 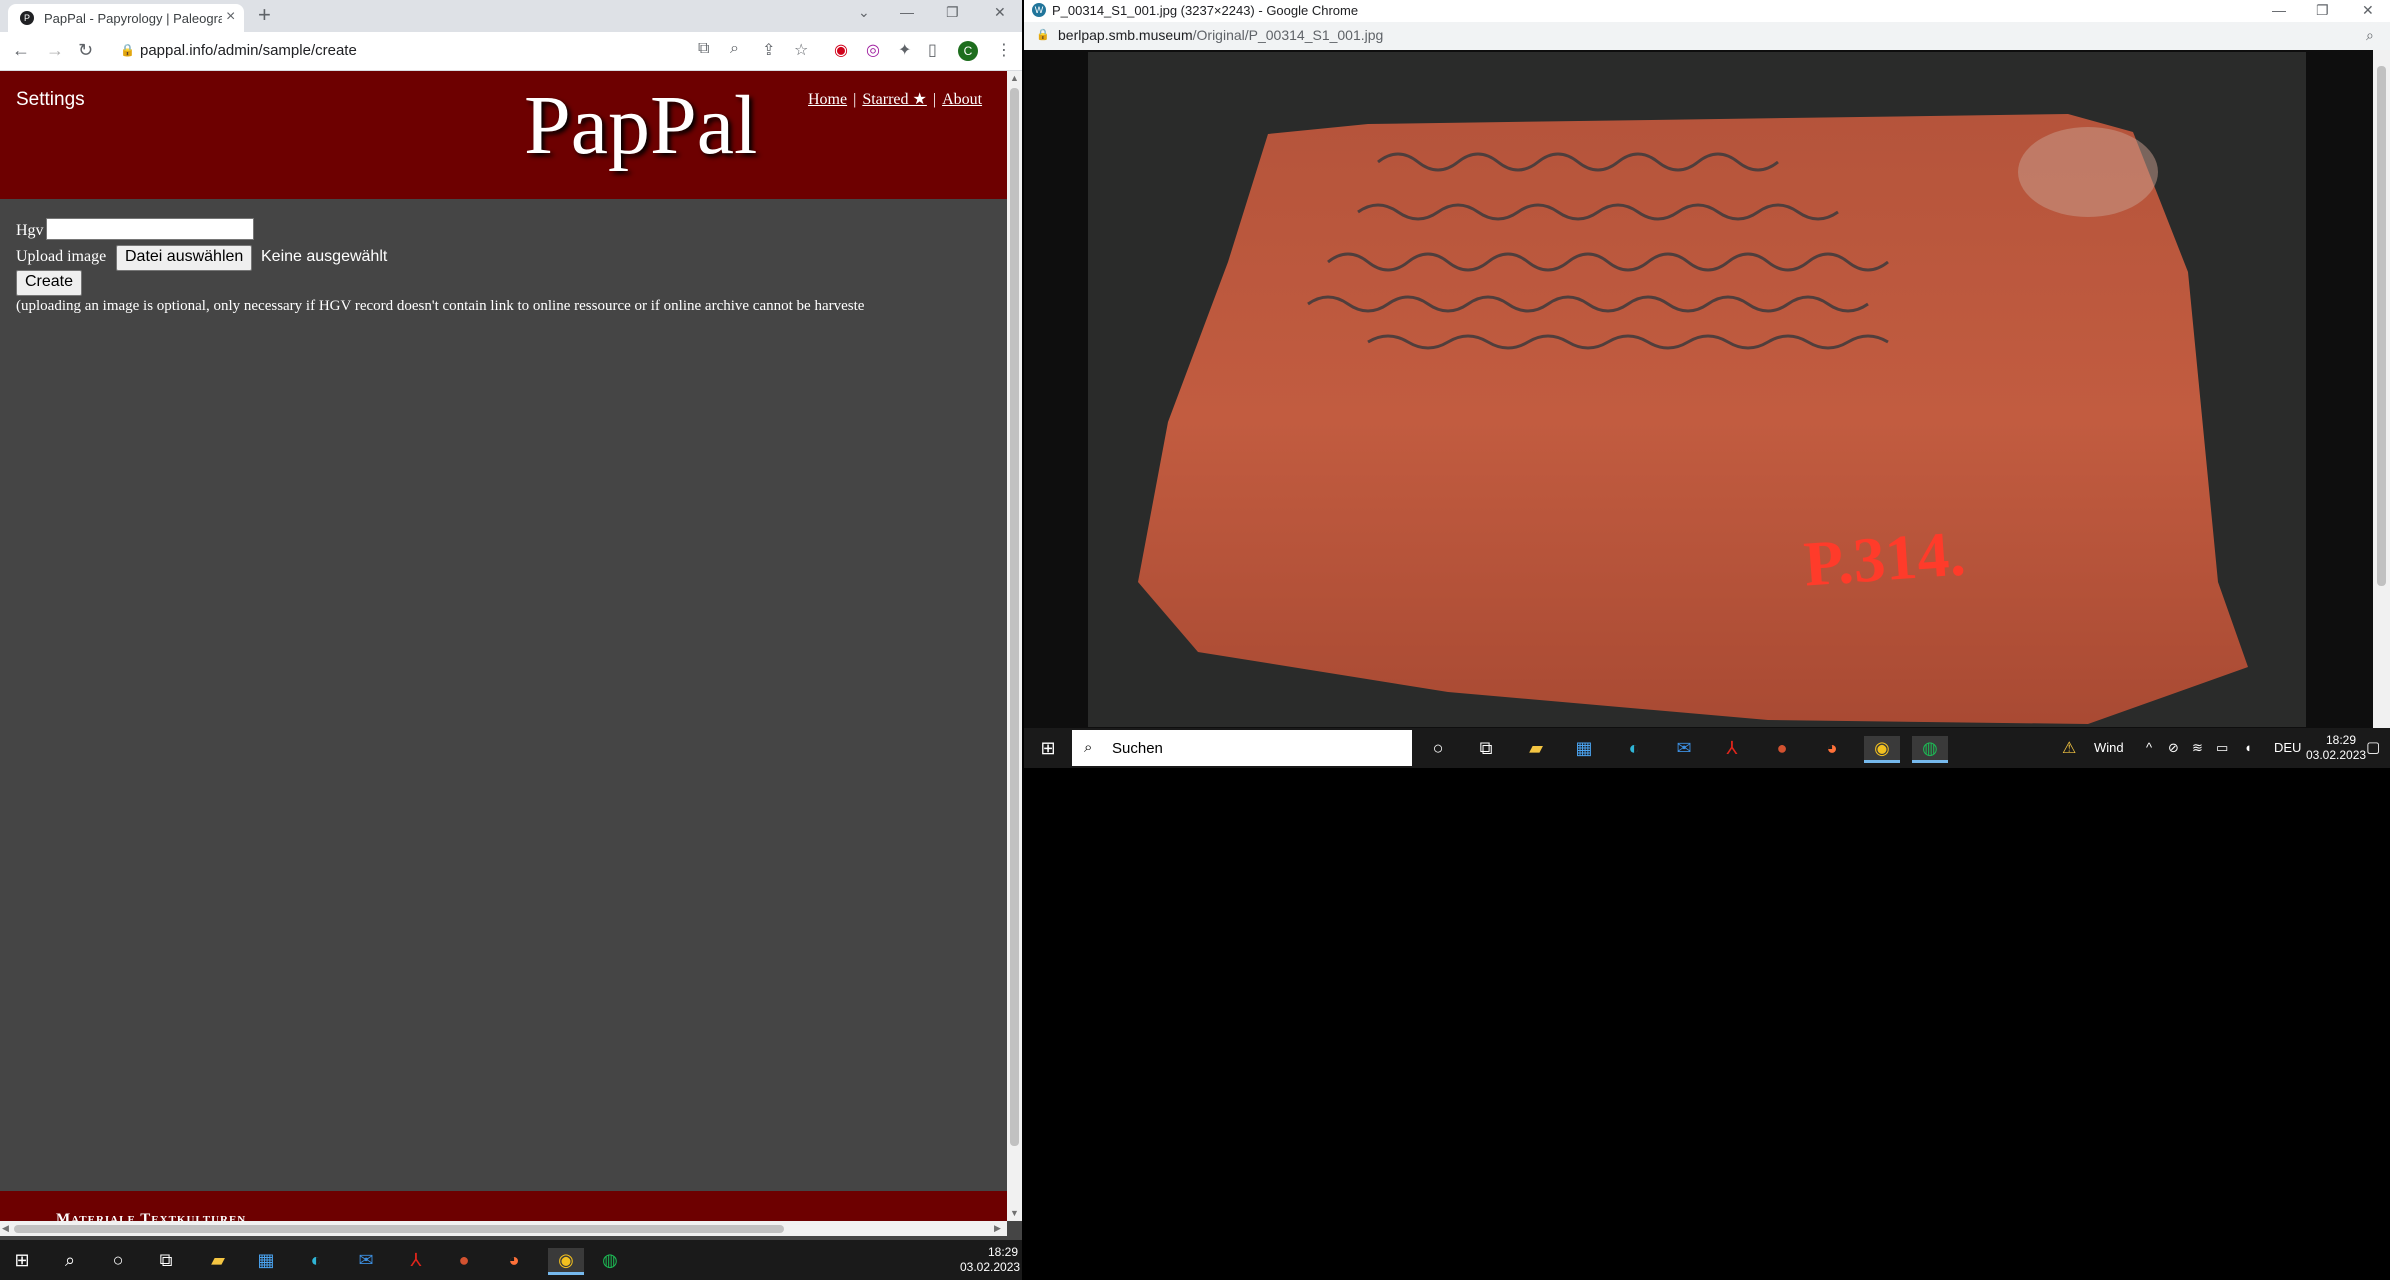 I want to click on scroll-down-icon: ▼, so click(x=1014, y=1213).